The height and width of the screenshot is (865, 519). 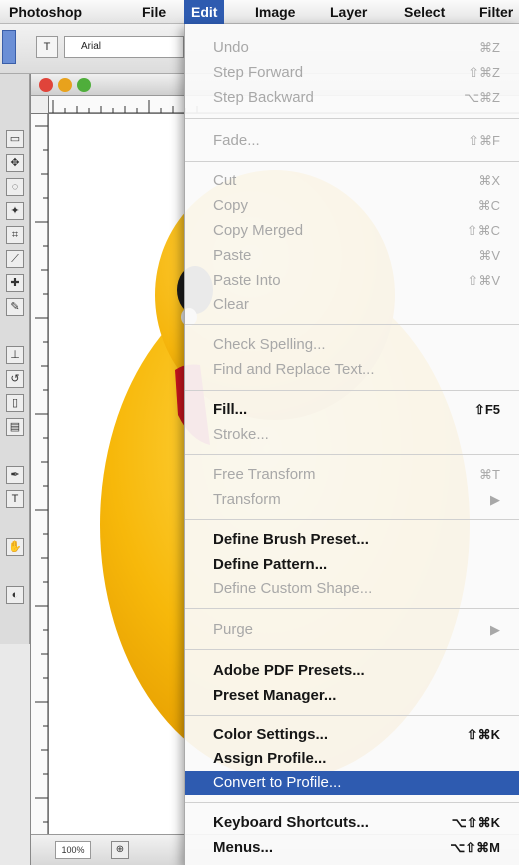 What do you see at coordinates (15, 307) in the screenshot?
I see `brush-tool-icon: ✎` at bounding box center [15, 307].